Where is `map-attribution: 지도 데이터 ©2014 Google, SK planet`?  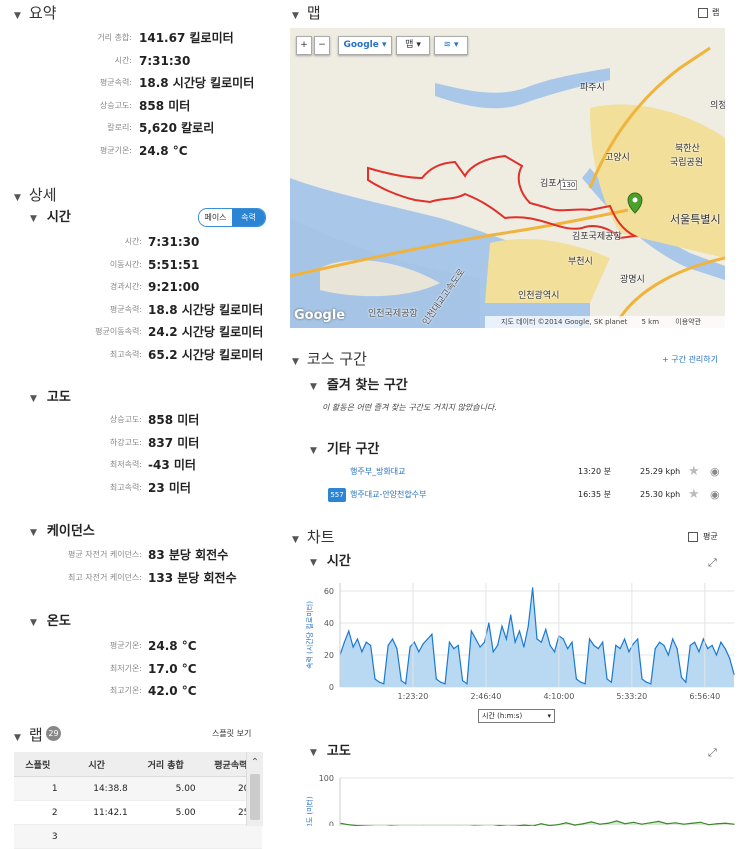 map-attribution: 지도 데이터 ©2014 Google, SK planet is located at coordinates (564, 322).